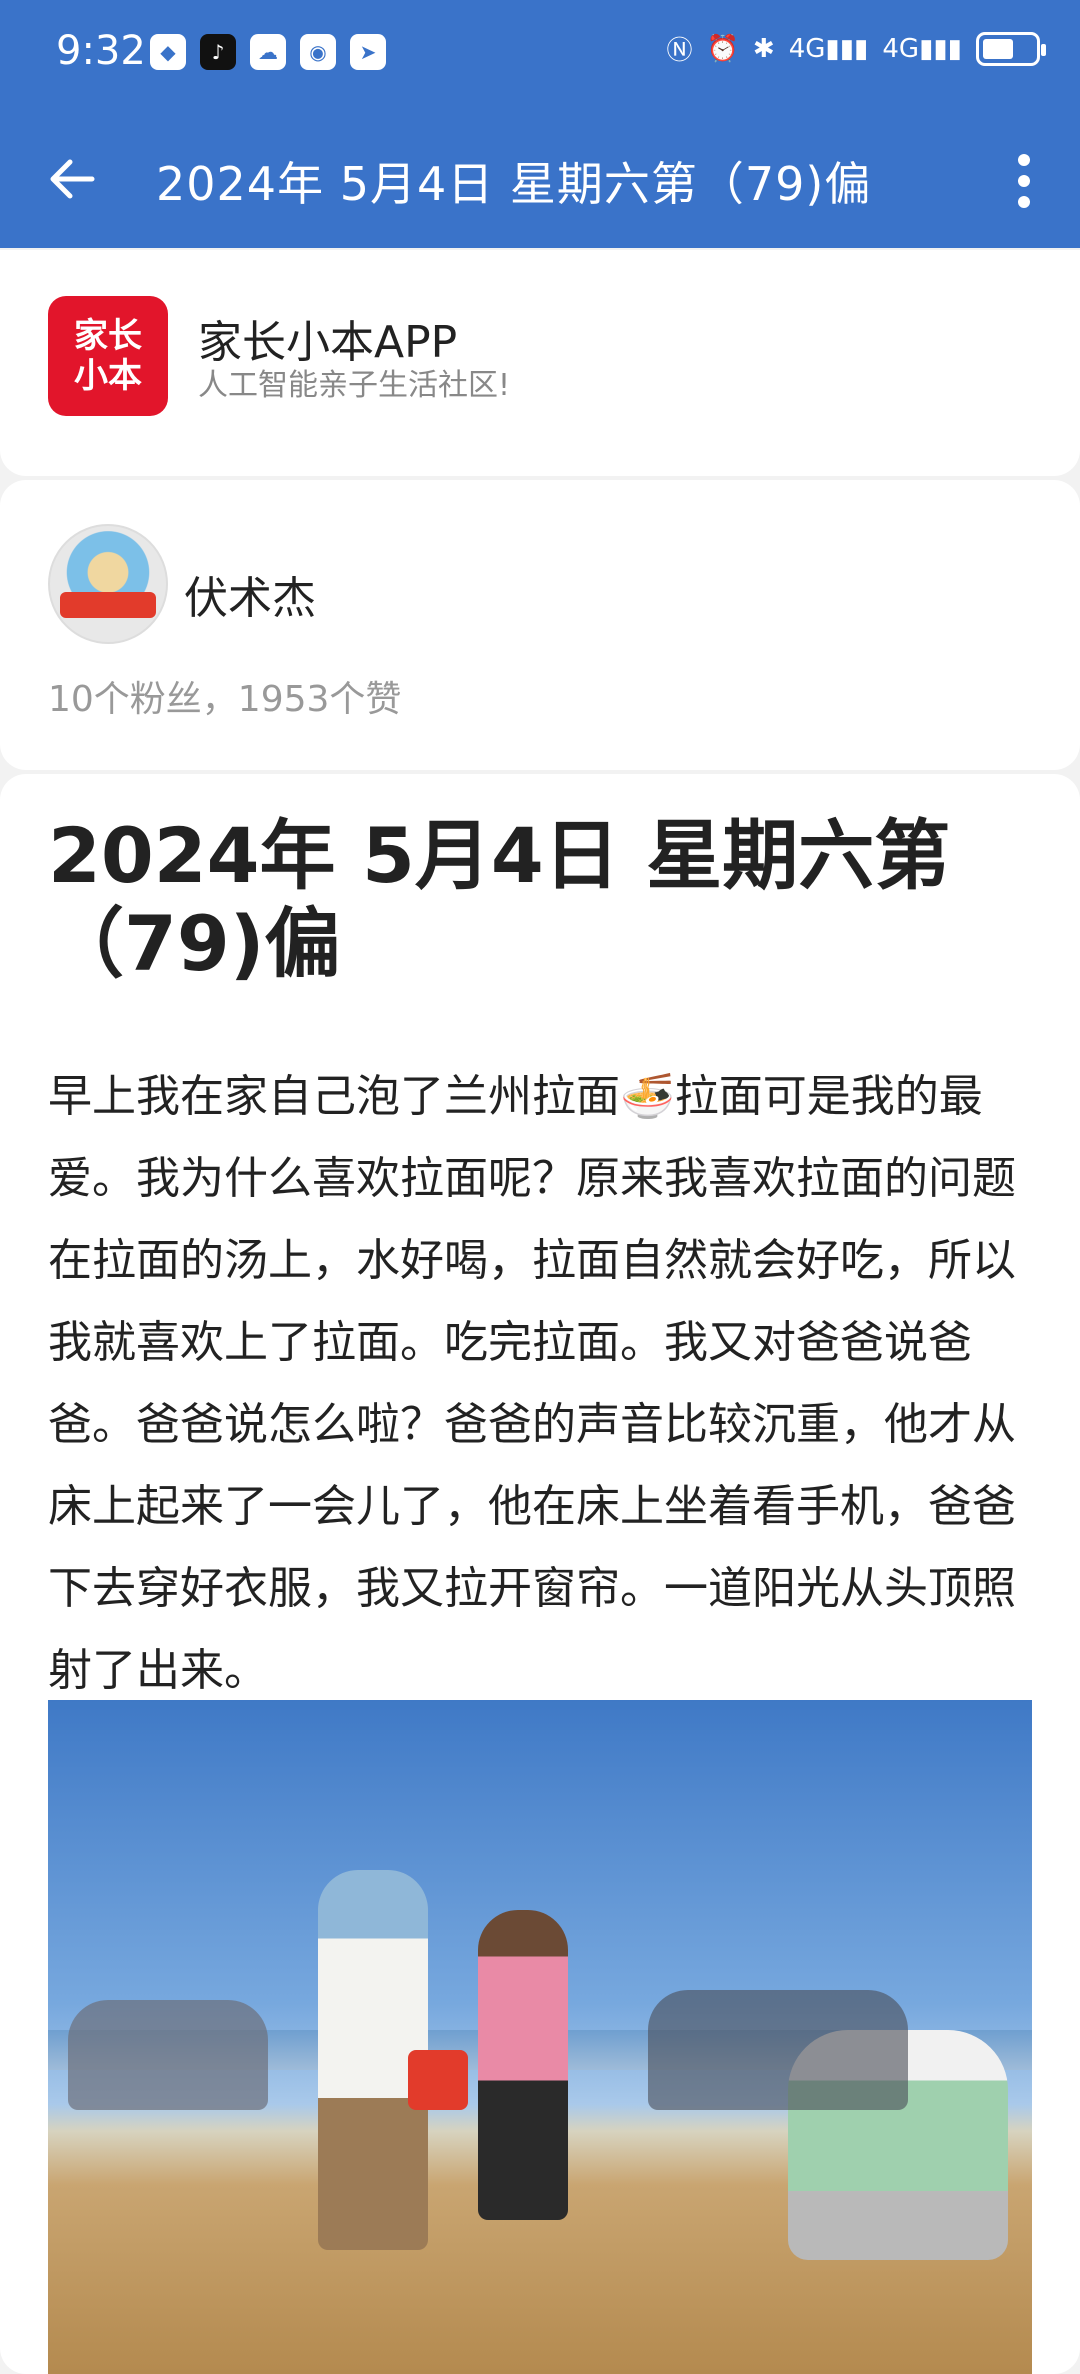 The width and height of the screenshot is (1080, 2374). I want to click on app-logo-line1: 家长, so click(108, 336).